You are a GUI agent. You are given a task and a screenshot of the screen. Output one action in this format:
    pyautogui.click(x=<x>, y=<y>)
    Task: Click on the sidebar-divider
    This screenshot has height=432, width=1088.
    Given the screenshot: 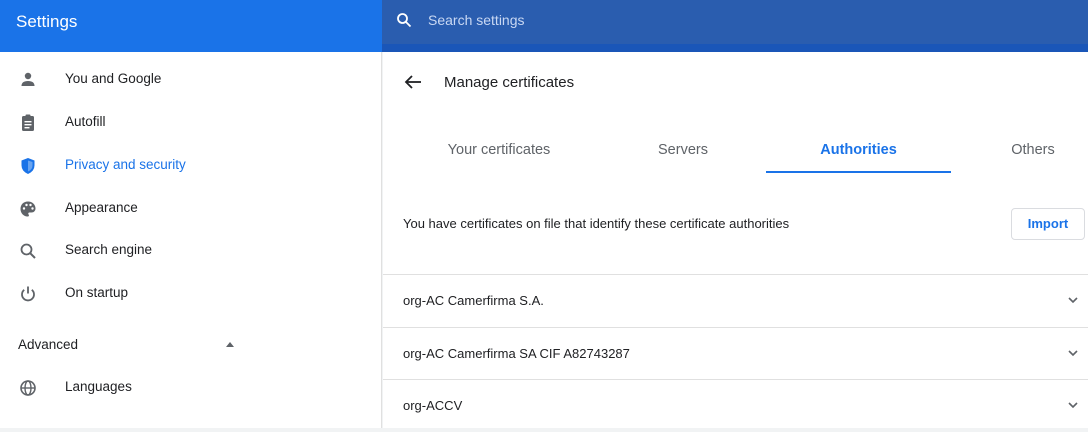 What is the action you would take?
    pyautogui.click(x=381, y=240)
    